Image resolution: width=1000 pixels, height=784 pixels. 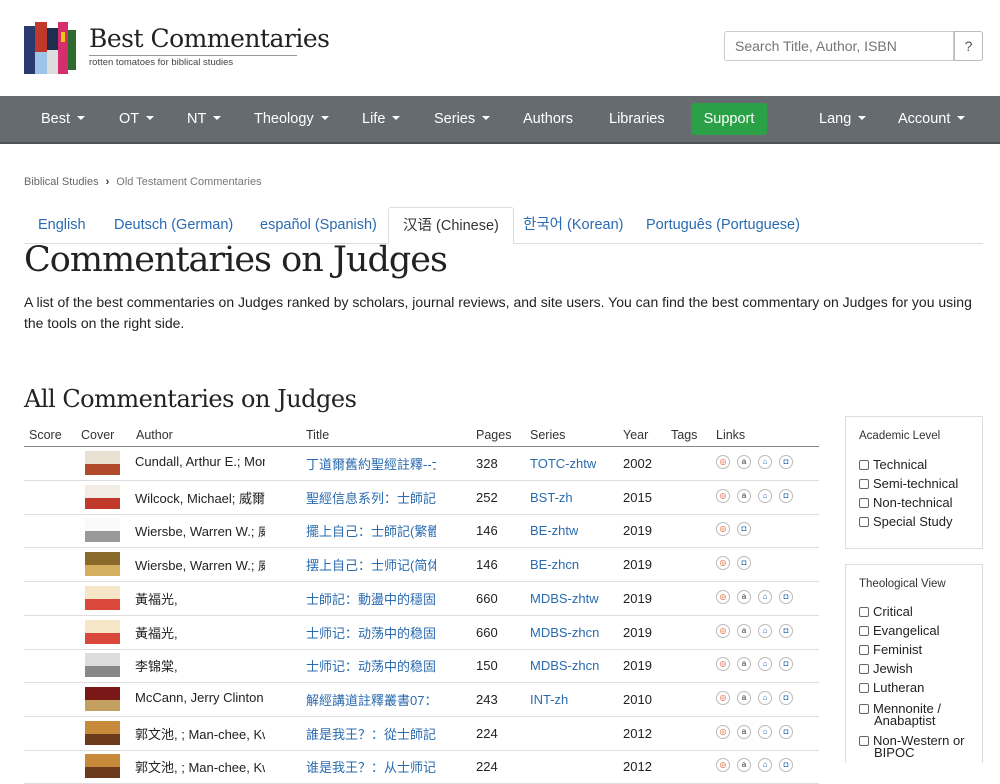 What do you see at coordinates (50, 48) in the screenshot?
I see `site-logo-icon` at bounding box center [50, 48].